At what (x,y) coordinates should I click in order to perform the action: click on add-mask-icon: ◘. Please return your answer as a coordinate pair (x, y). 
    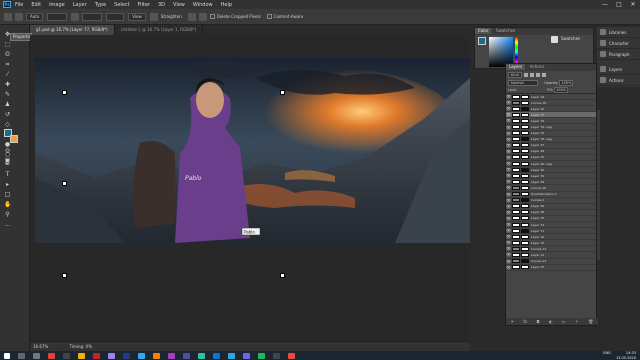
    Looking at the image, I should click on (537, 321).